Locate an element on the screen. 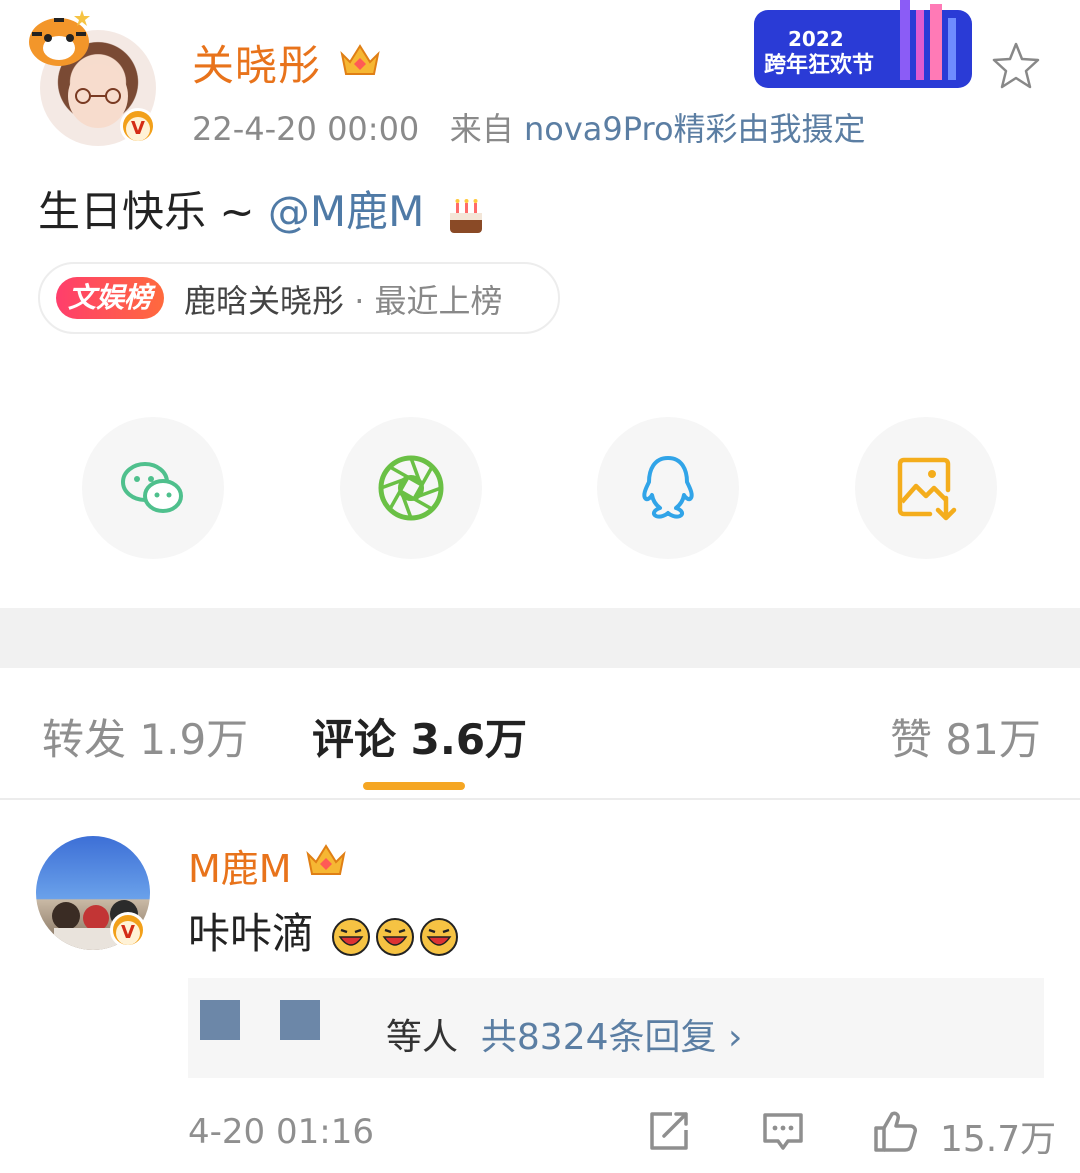 This screenshot has width=1080, height=1173. verified-badge-icon: V is located at coordinates (138, 126).